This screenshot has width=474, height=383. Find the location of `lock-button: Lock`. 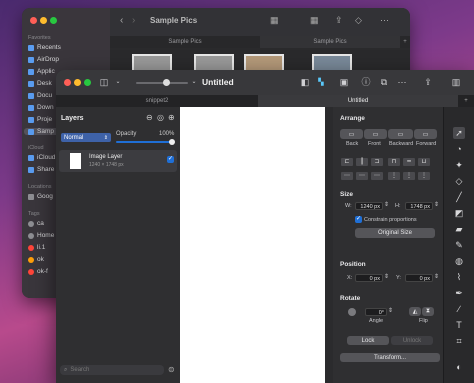

lock-button: Lock is located at coordinates (368, 340).